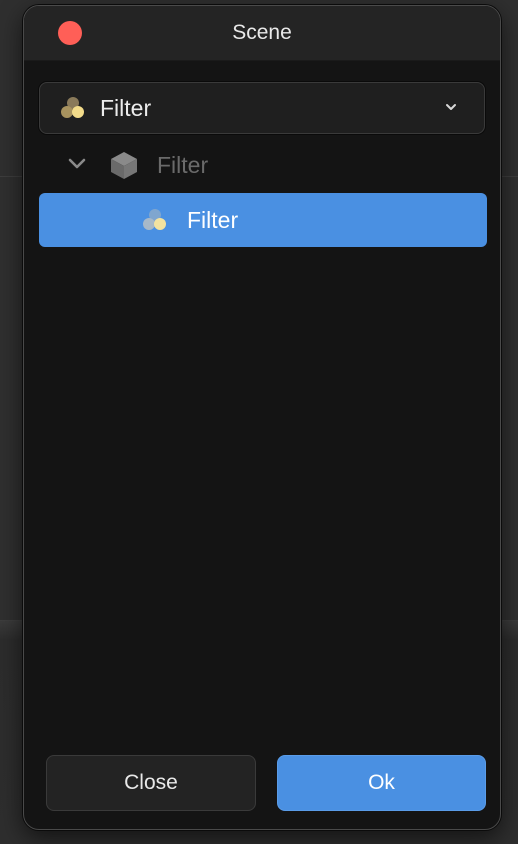 Image resolution: width=518 pixels, height=844 pixels. What do you see at coordinates (262, 108) in the screenshot?
I see `filter-dropdown: Filter` at bounding box center [262, 108].